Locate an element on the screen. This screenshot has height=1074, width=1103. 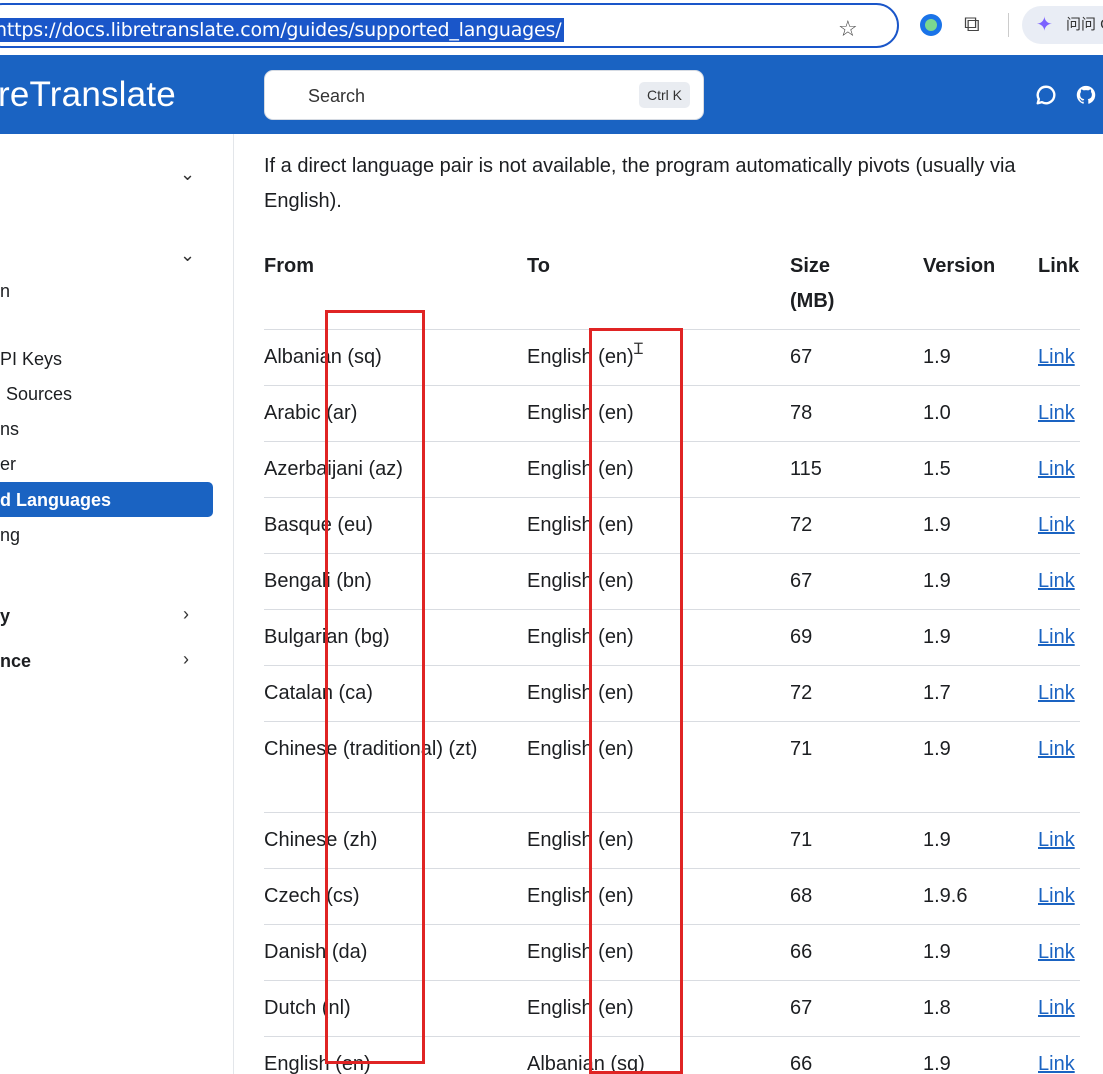
column-header-size: Size (MB) is located at coordinates (812, 283).